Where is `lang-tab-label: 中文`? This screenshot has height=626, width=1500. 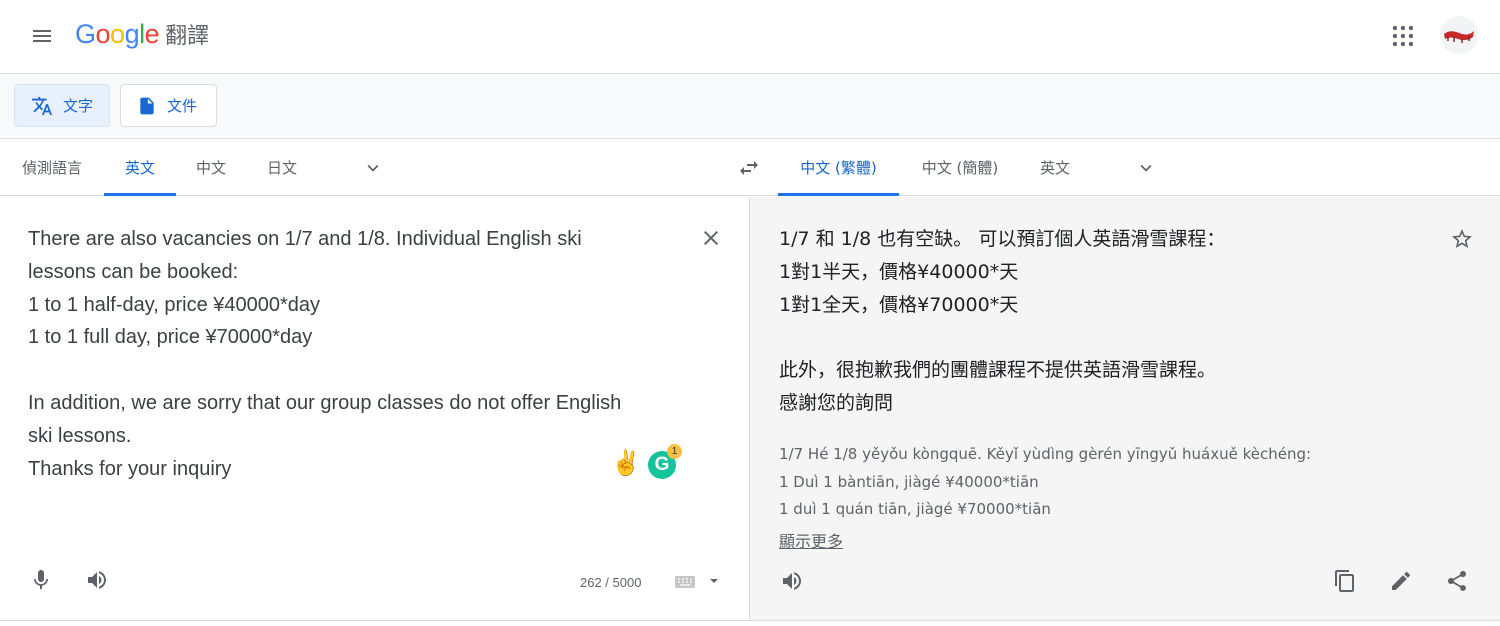
lang-tab-label: 中文 is located at coordinates (210, 168).